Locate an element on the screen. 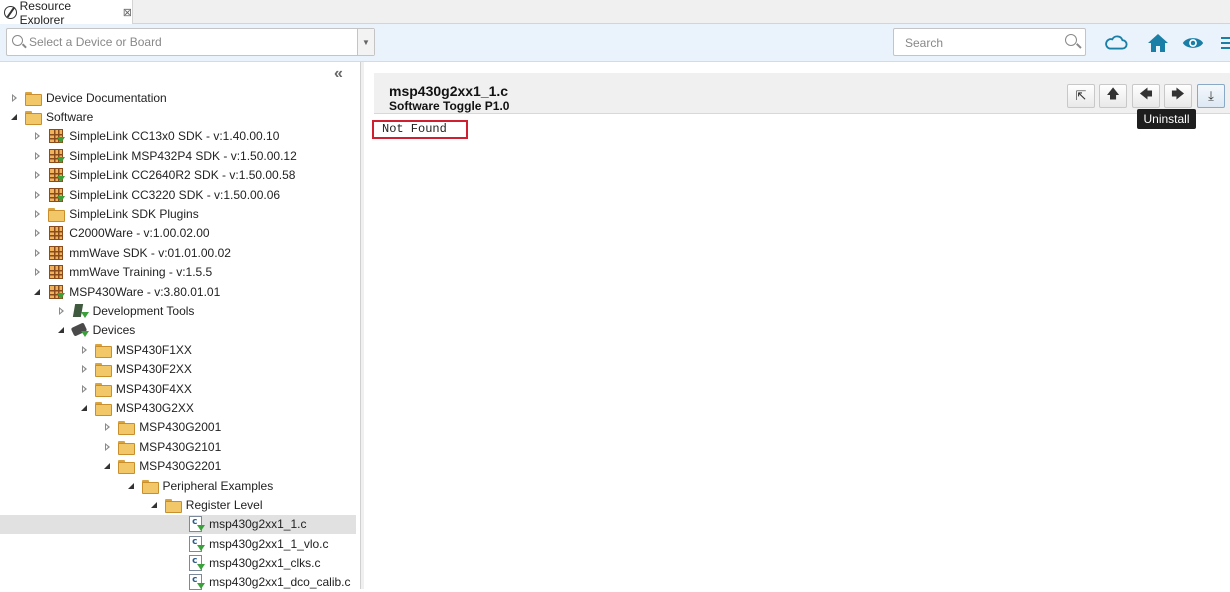 The image size is (1230, 592). tree-item: MSP430G2201 is located at coordinates (178, 465).